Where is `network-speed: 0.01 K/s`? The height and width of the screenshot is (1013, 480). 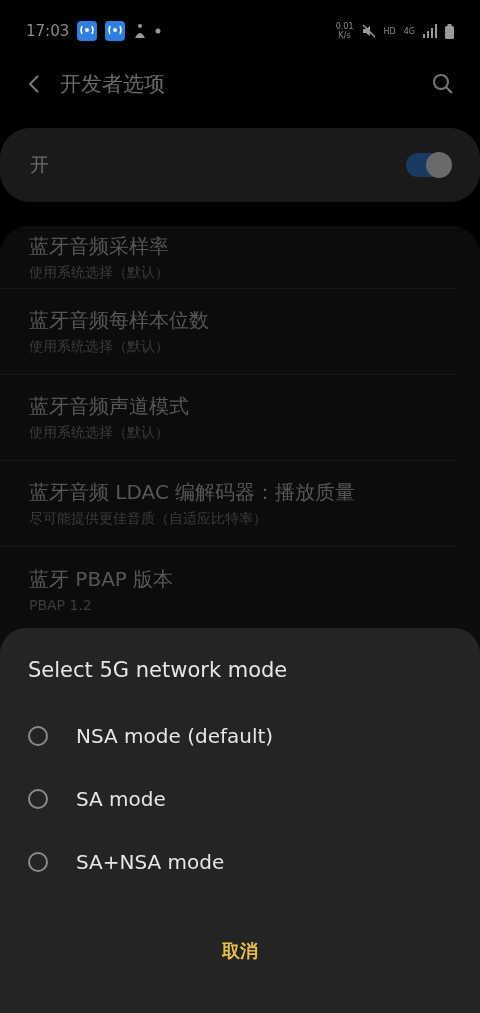 network-speed: 0.01 K/s is located at coordinates (344, 31).